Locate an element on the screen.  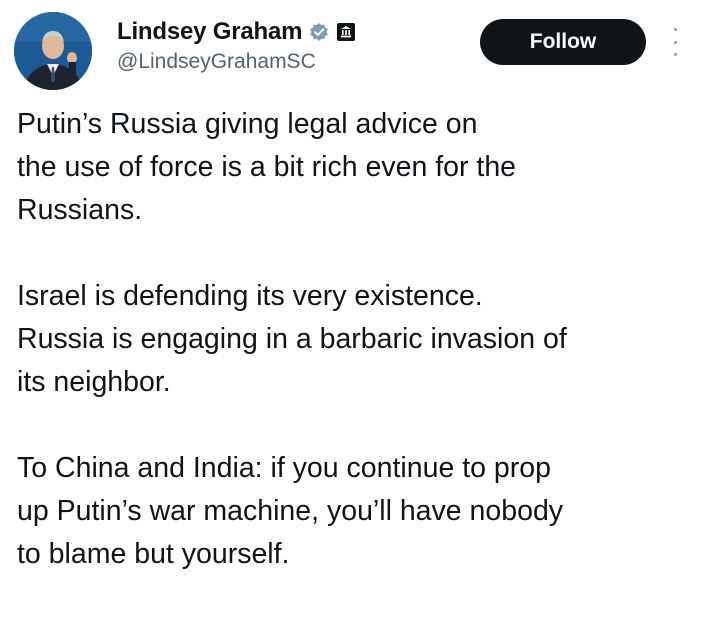
verified-badge-icon is located at coordinates (319, 32).